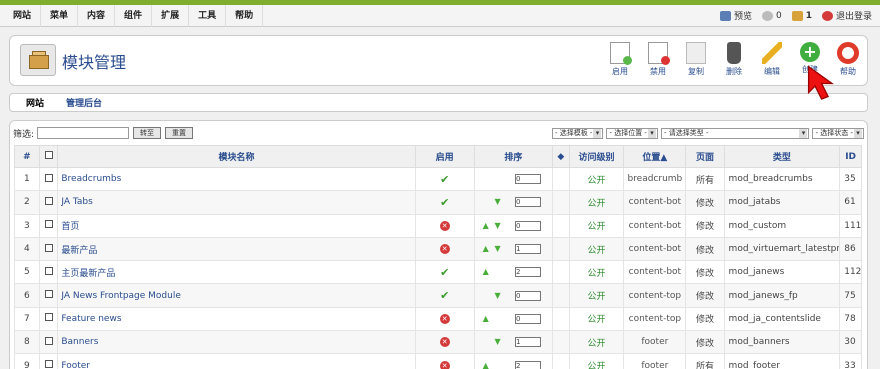 This screenshot has height=369, width=880. I want to click on edit-button: 编辑, so click(772, 59).